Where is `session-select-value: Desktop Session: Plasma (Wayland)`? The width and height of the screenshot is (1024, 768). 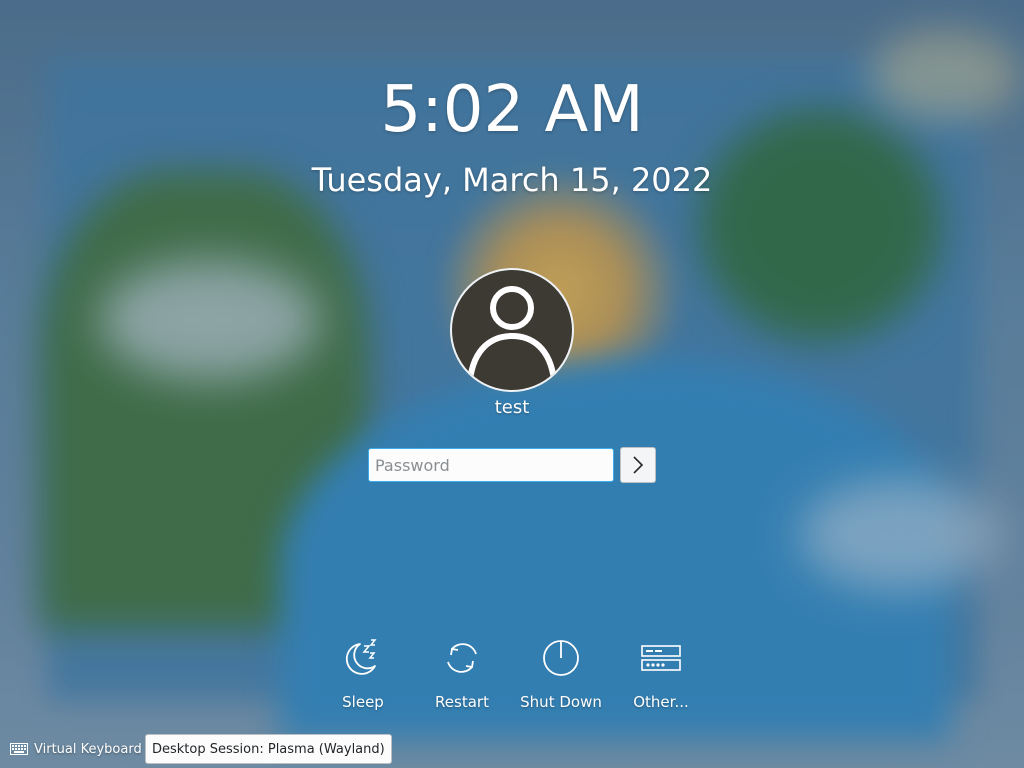
session-select-value: Desktop Session: Plasma (Wayland) is located at coordinates (268, 749).